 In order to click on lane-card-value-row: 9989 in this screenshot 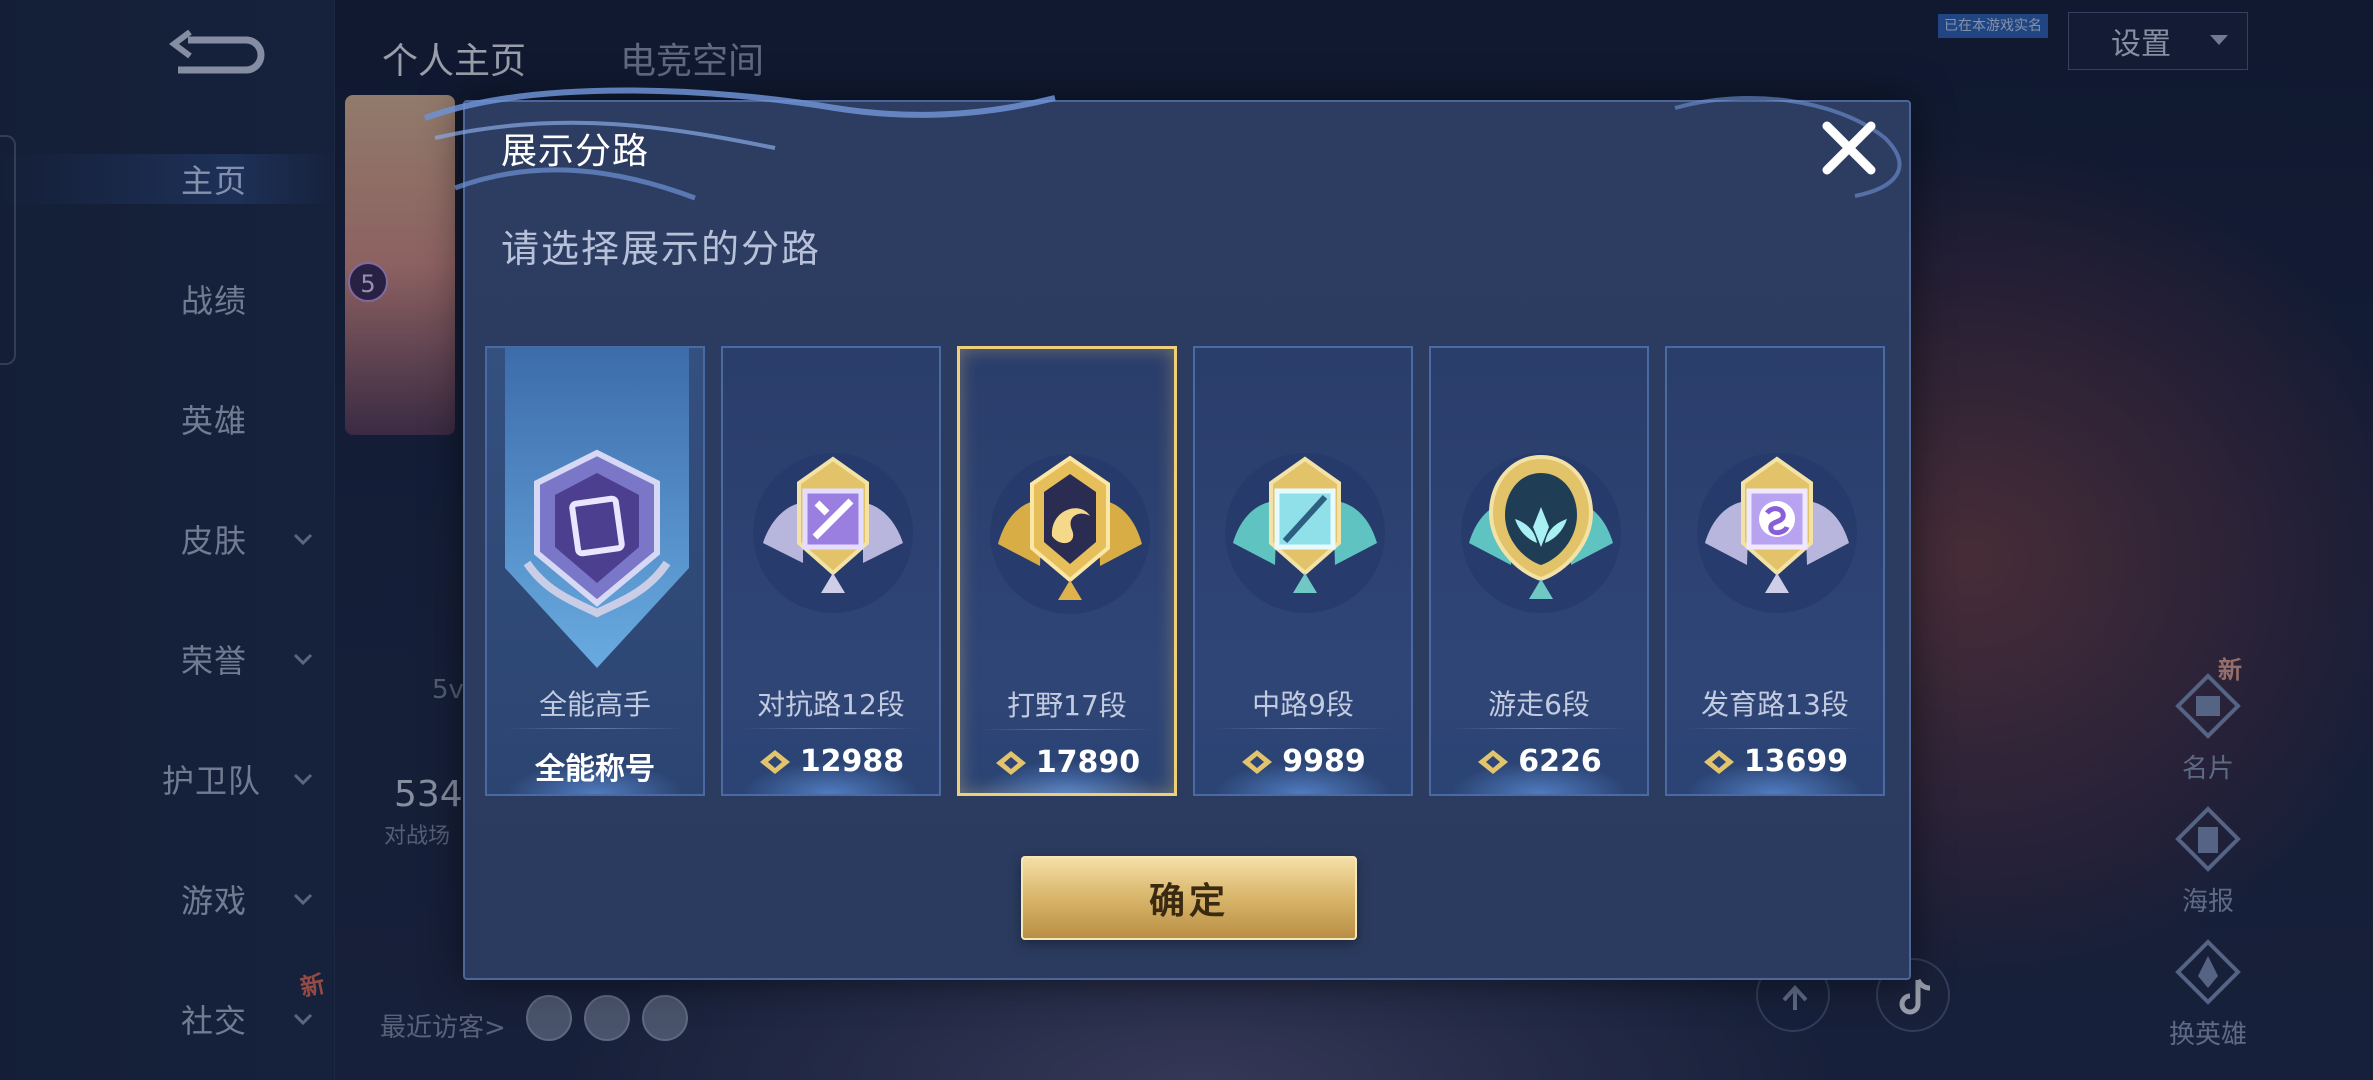, I will do `click(1303, 761)`.